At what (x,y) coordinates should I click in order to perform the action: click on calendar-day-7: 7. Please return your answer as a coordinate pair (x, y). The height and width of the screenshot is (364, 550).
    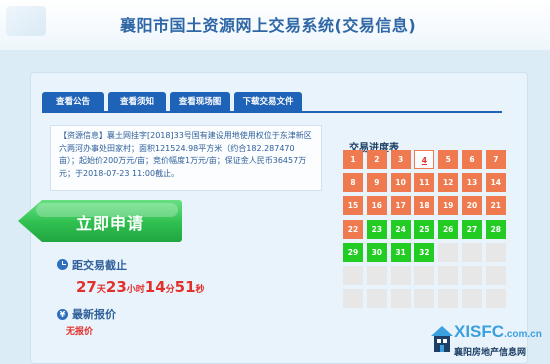
    Looking at the image, I should click on (495, 159).